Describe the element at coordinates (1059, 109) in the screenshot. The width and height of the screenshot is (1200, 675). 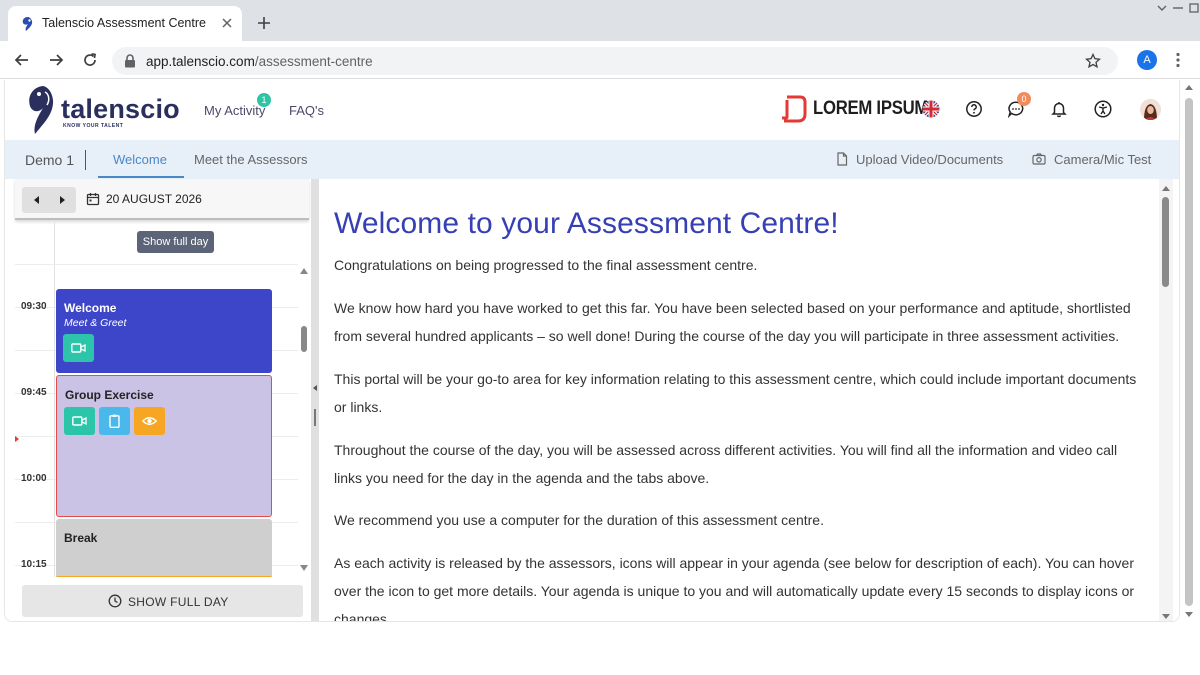
I see `bell-icon` at that location.